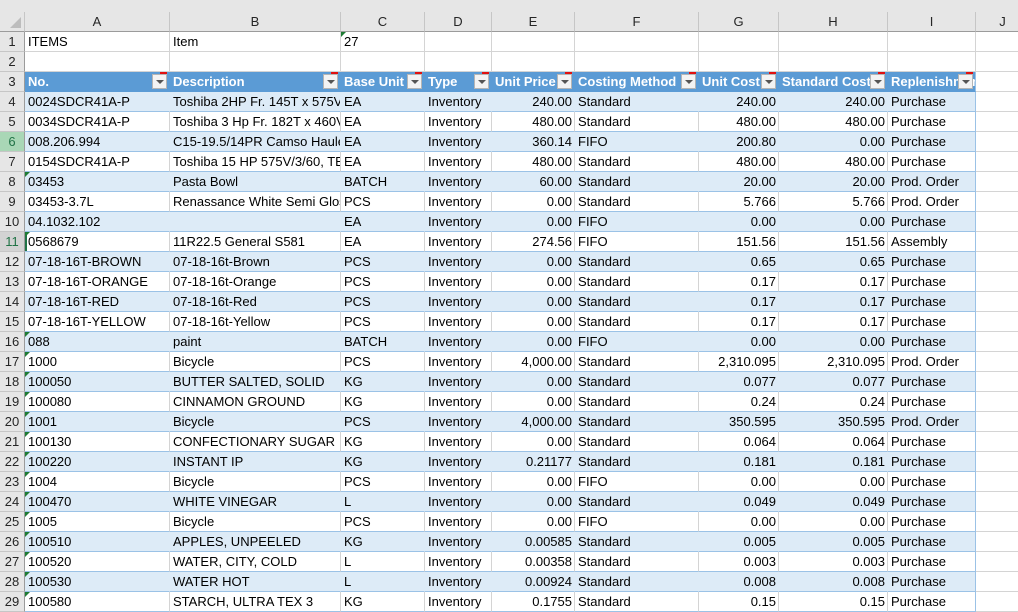 Image resolution: width=1018 pixels, height=612 pixels. What do you see at coordinates (12, 102) in the screenshot?
I see `row-header: 4` at bounding box center [12, 102].